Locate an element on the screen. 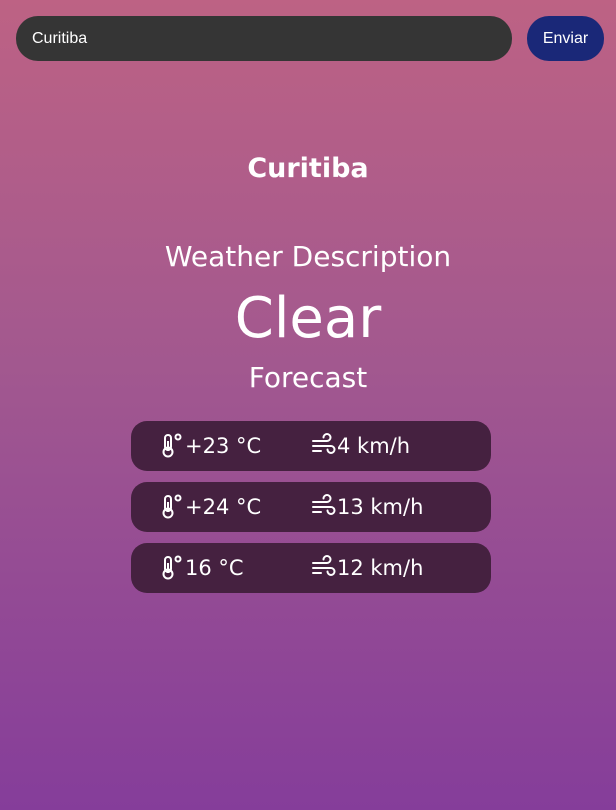  forecast-row: 16 °C 12 km/h is located at coordinates (311, 568).